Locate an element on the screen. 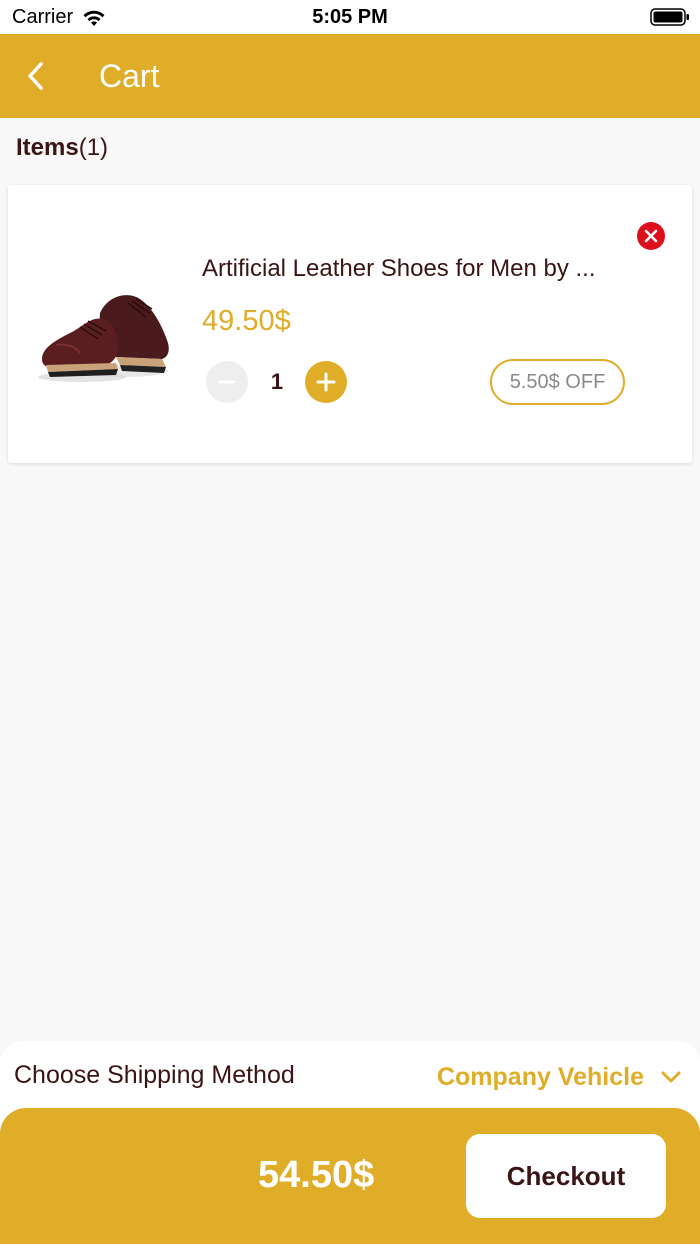 The image size is (700, 1244). back-button is located at coordinates (36, 76).